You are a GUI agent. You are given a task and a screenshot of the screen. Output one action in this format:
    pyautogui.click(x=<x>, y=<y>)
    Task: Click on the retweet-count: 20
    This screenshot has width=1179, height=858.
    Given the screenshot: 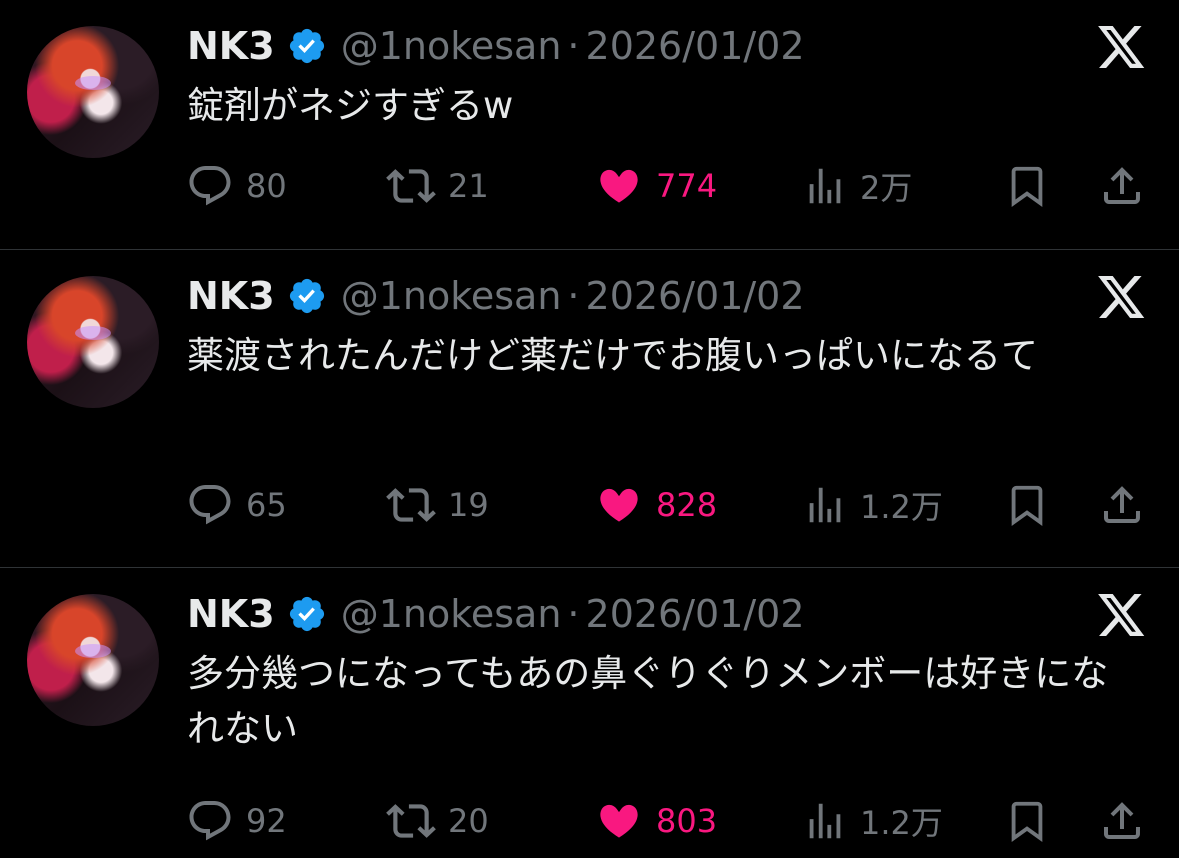 What is the action you would take?
    pyautogui.click(x=468, y=821)
    